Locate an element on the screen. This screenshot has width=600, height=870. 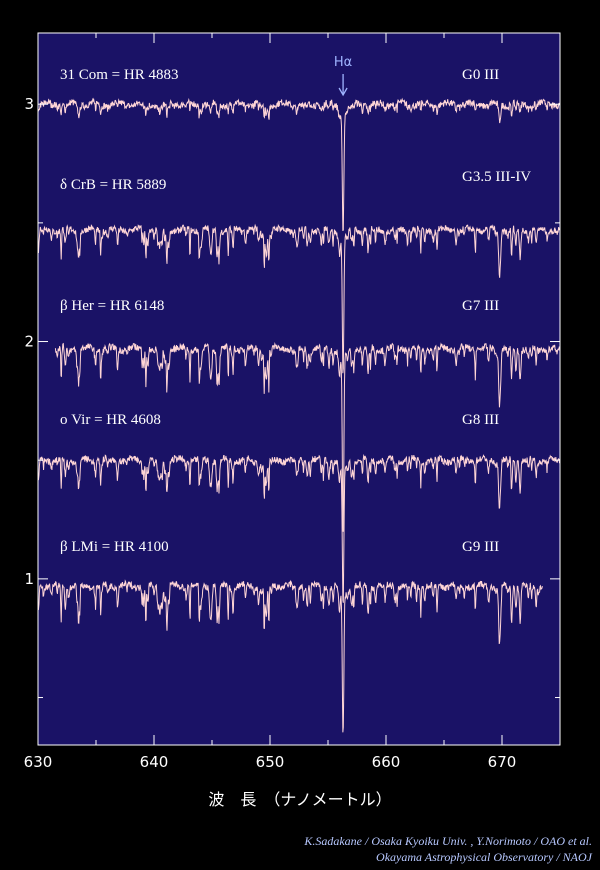
x-tick-label: 650 is located at coordinates (270, 762).